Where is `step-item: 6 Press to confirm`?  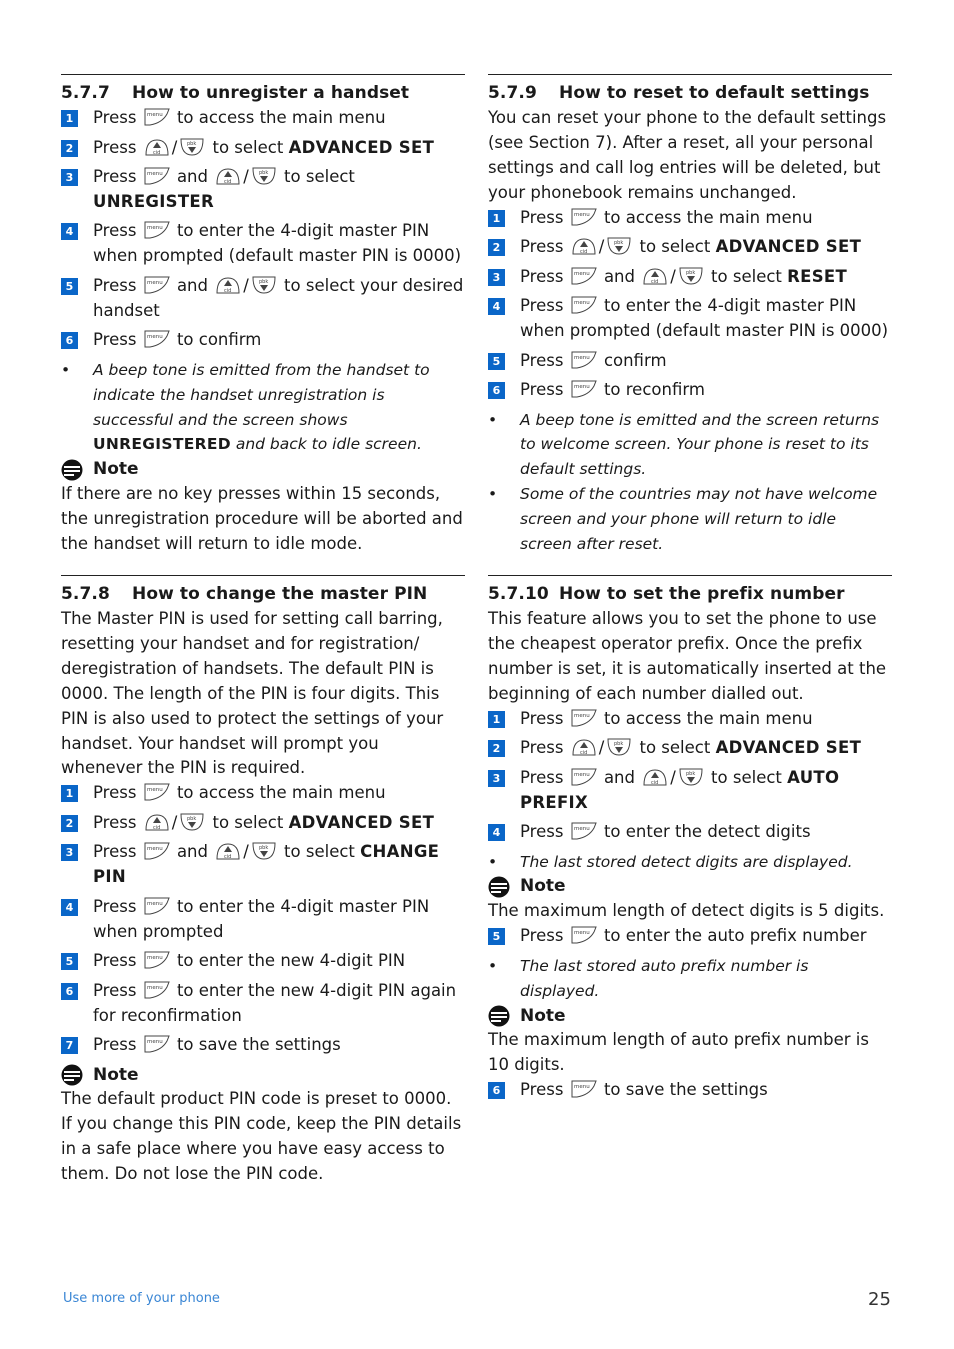 step-item: 6 Press to confirm is located at coordinates (263, 340).